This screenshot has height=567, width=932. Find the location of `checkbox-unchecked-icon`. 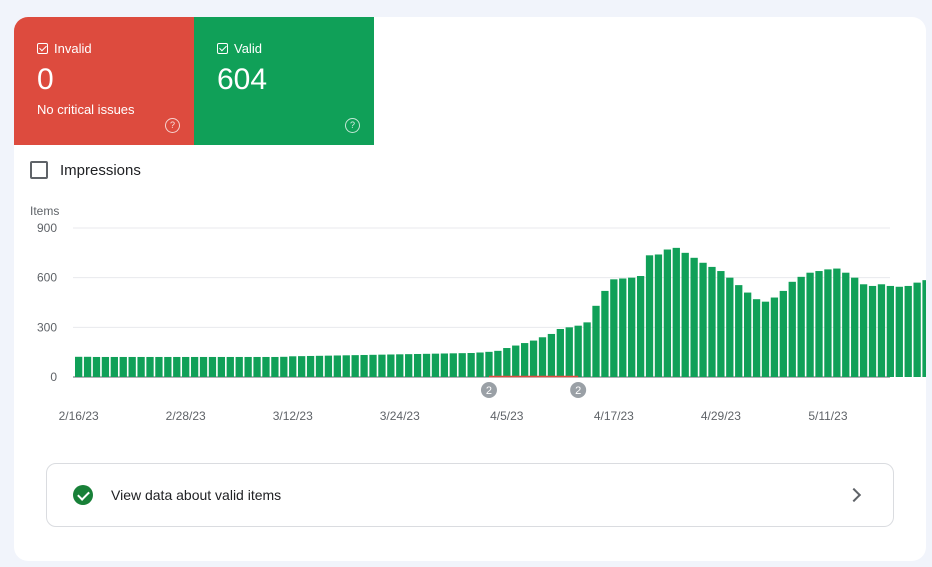

checkbox-unchecked-icon is located at coordinates (39, 170).